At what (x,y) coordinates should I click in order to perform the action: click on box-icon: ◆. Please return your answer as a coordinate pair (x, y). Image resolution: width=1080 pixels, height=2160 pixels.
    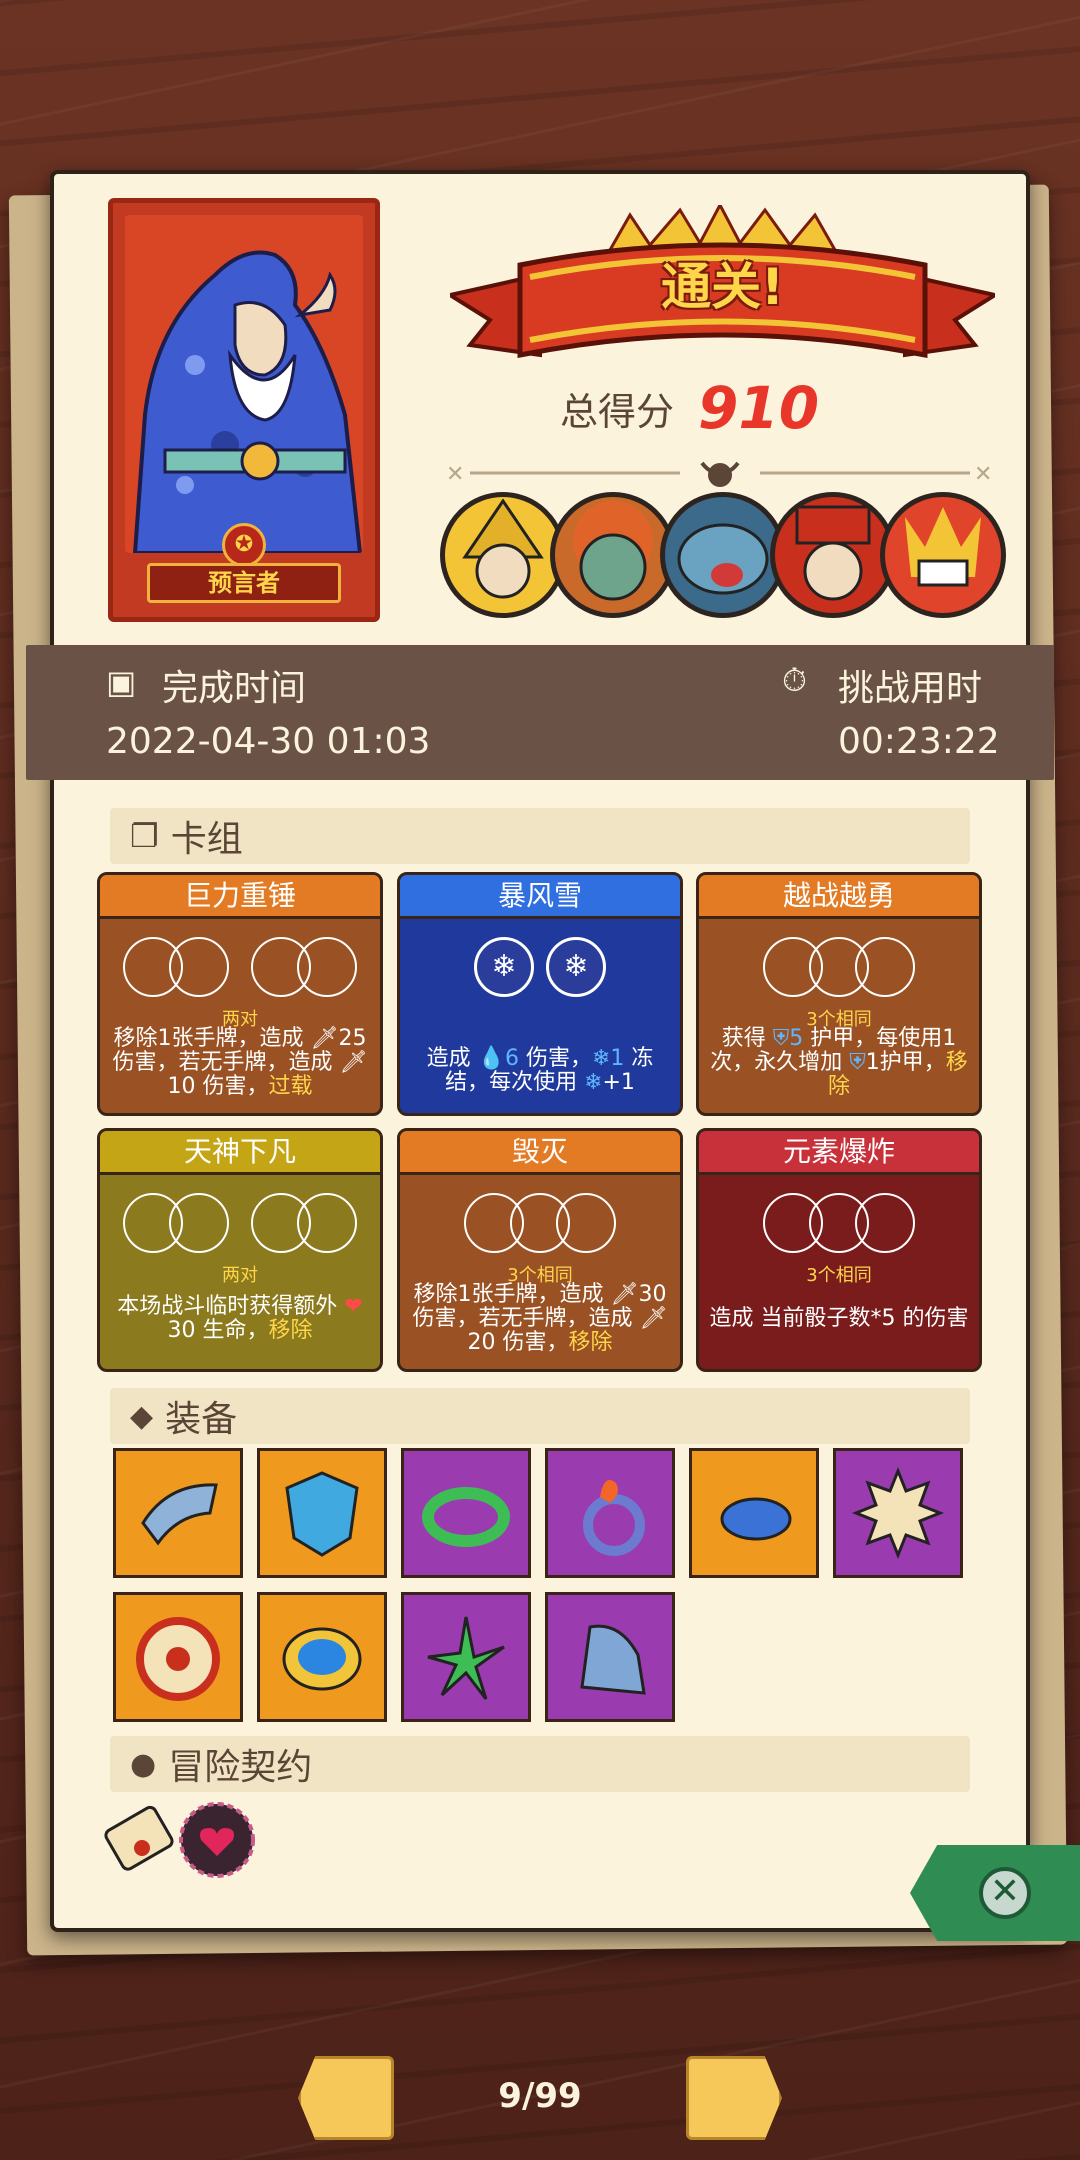
    Looking at the image, I should click on (142, 1416).